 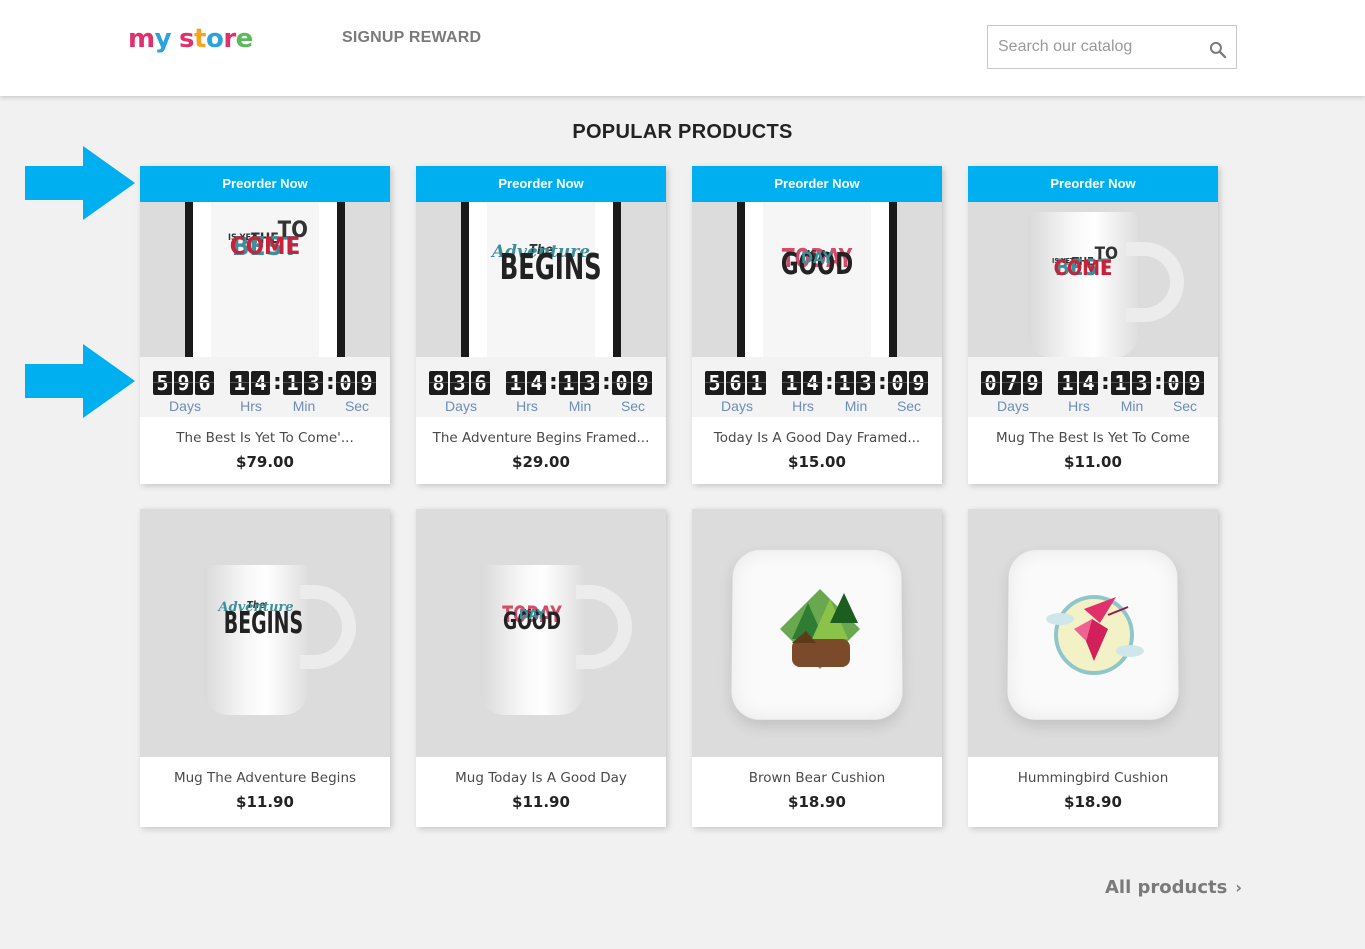 I want to click on countdown-hrs: 14, so click(x=1079, y=383).